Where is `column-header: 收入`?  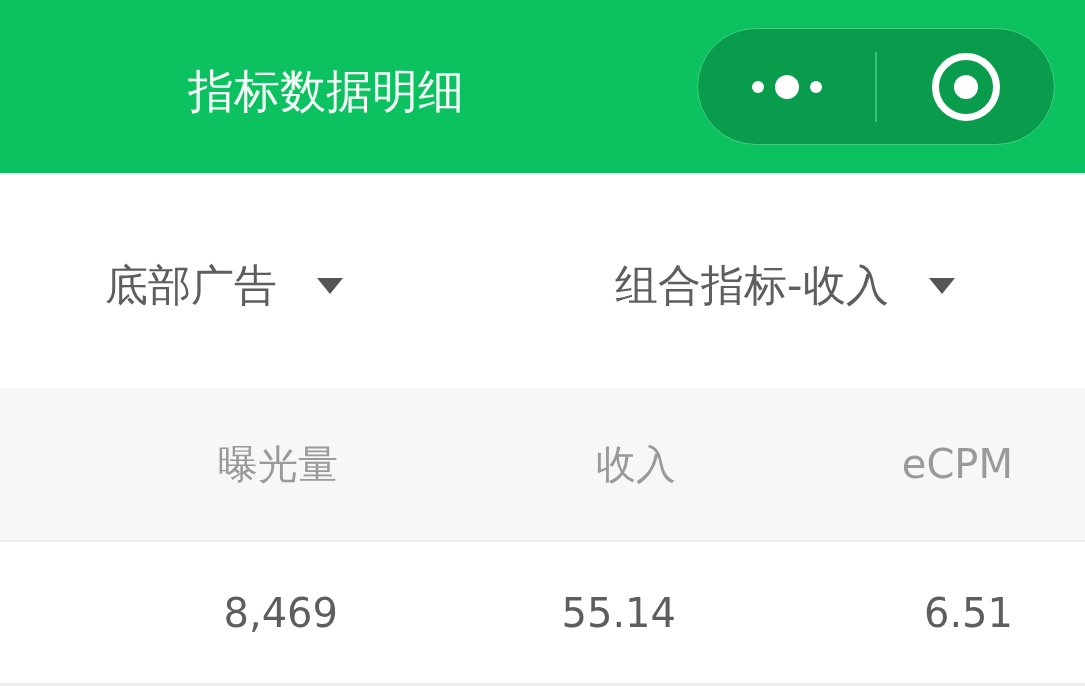 column-header: 收入 is located at coordinates (636, 464).